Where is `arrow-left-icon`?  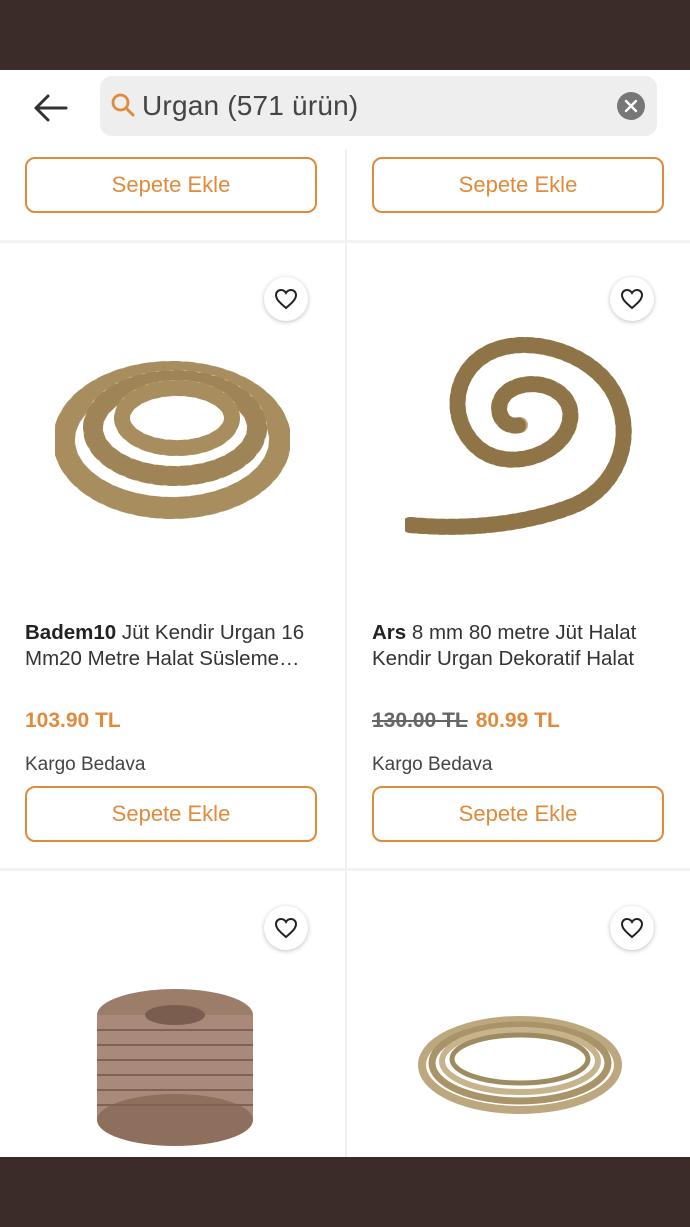 arrow-left-icon is located at coordinates (51, 108).